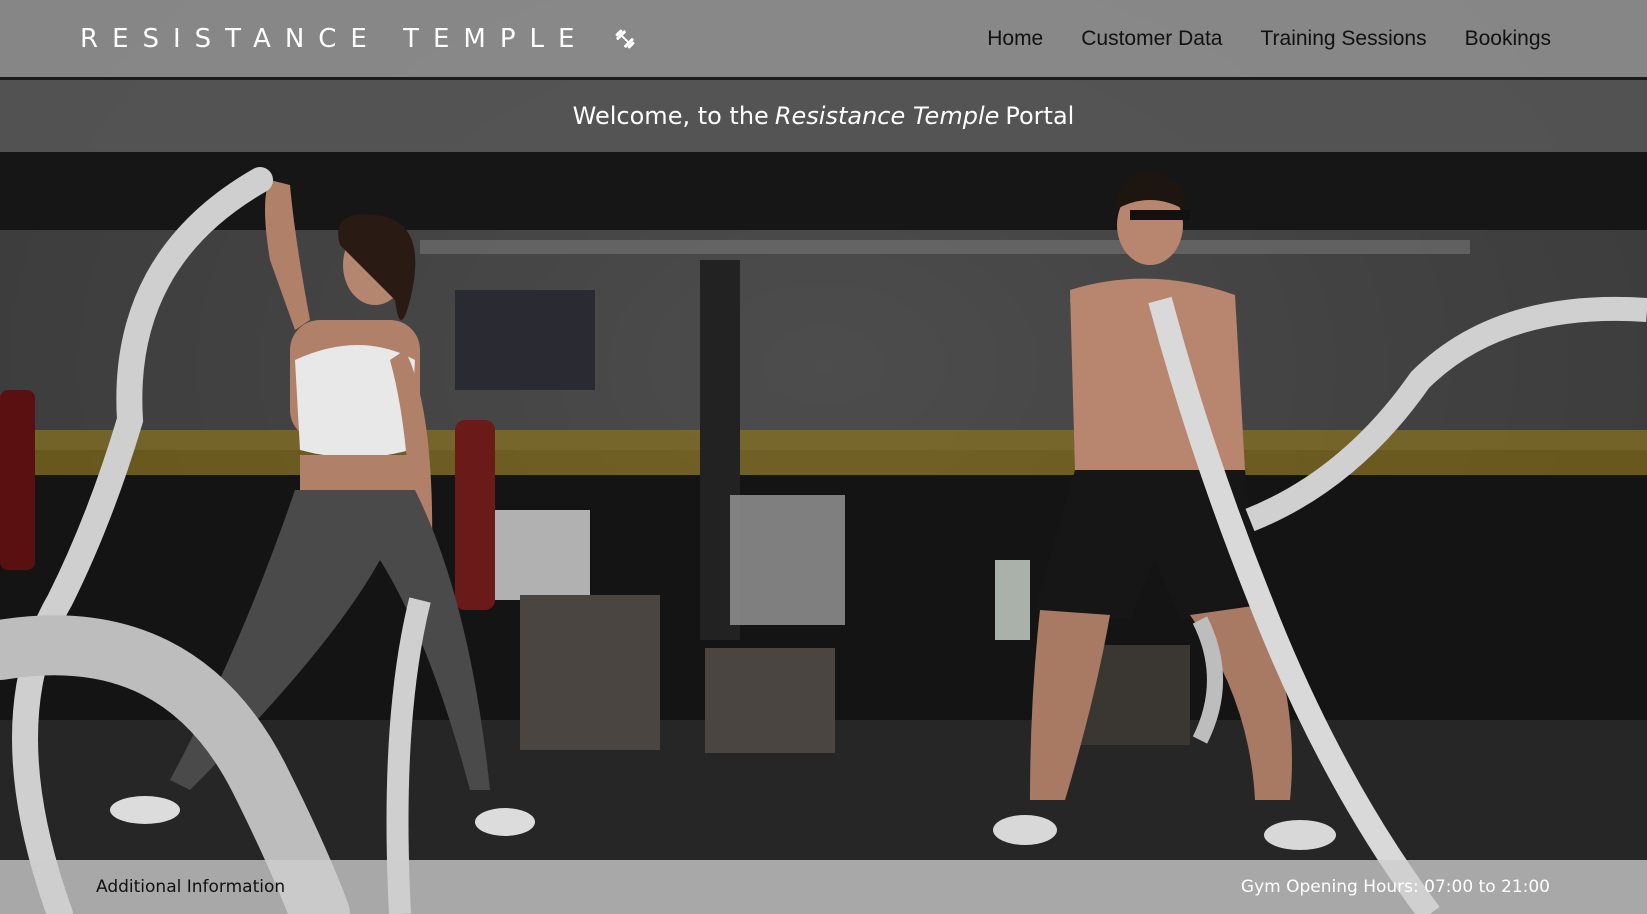  Describe the element at coordinates (1395, 887) in the screenshot. I see `opening-hours-text: Gym Opening Hours: 07:00 to 21:00` at that location.